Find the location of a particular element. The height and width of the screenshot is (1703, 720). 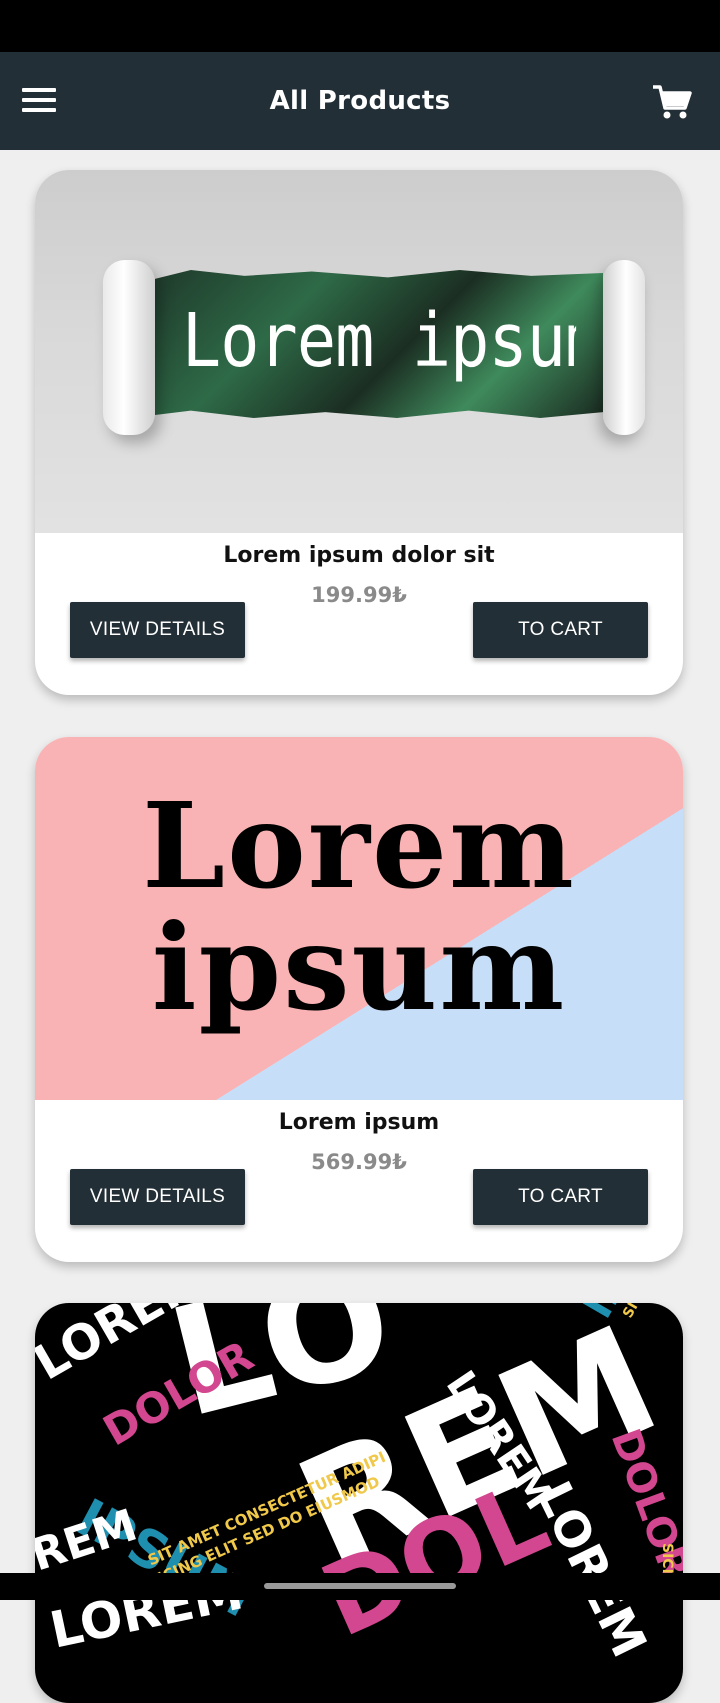

hamburger-menu-icon is located at coordinates (39, 101).